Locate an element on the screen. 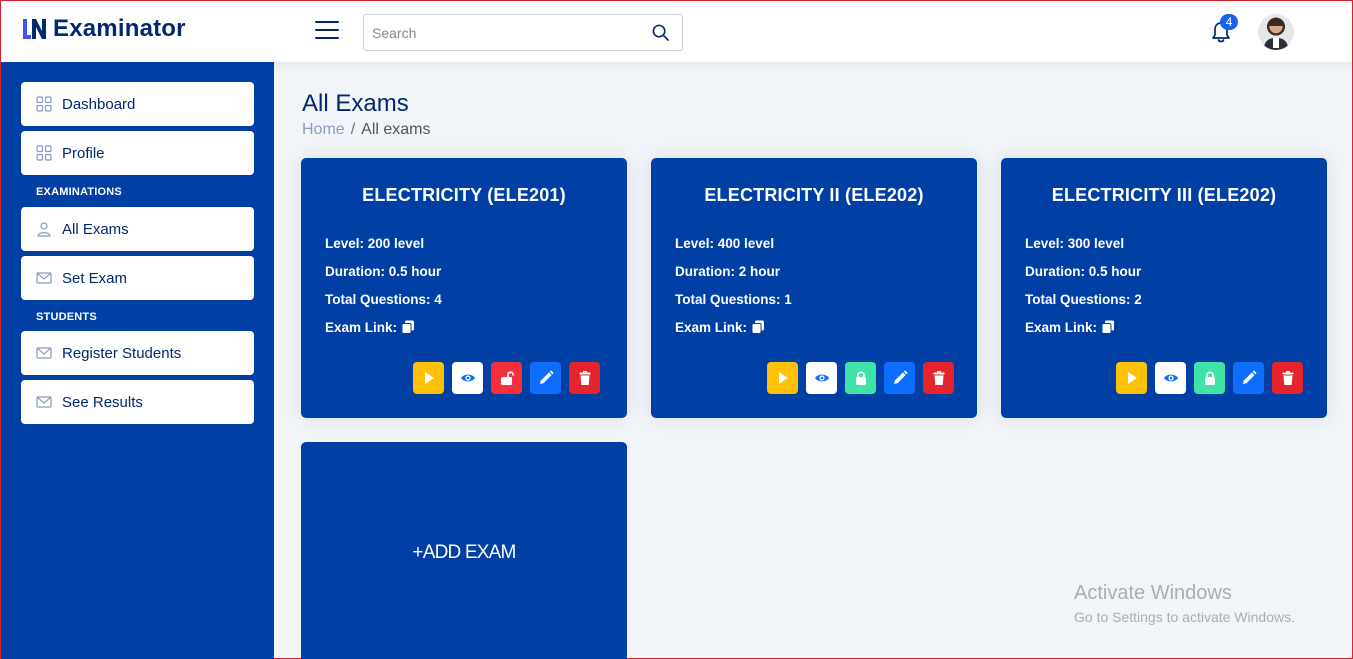  sidebar-item-set-exam: Set Exam is located at coordinates (137, 278).